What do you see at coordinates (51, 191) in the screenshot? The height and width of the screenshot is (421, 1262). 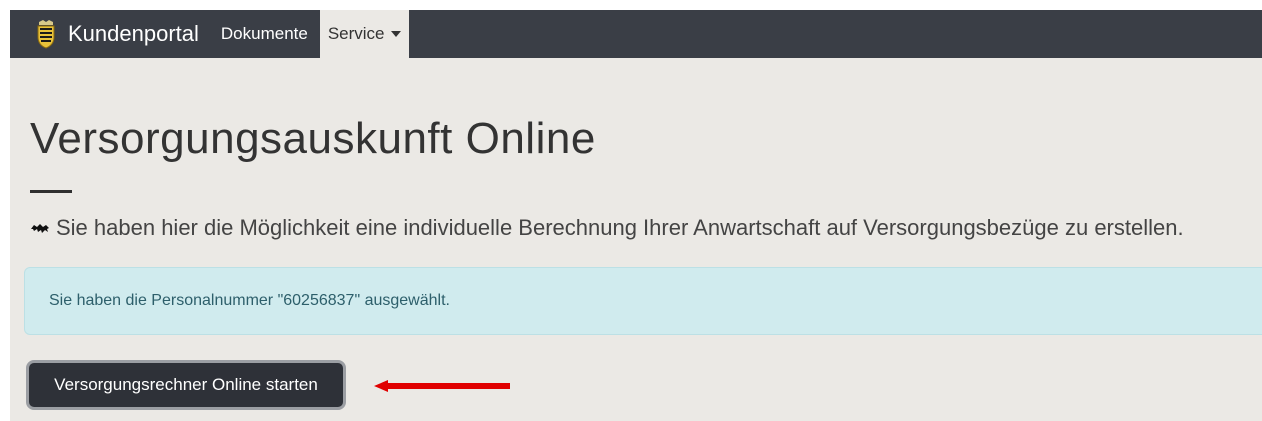 I see `title-divider` at bounding box center [51, 191].